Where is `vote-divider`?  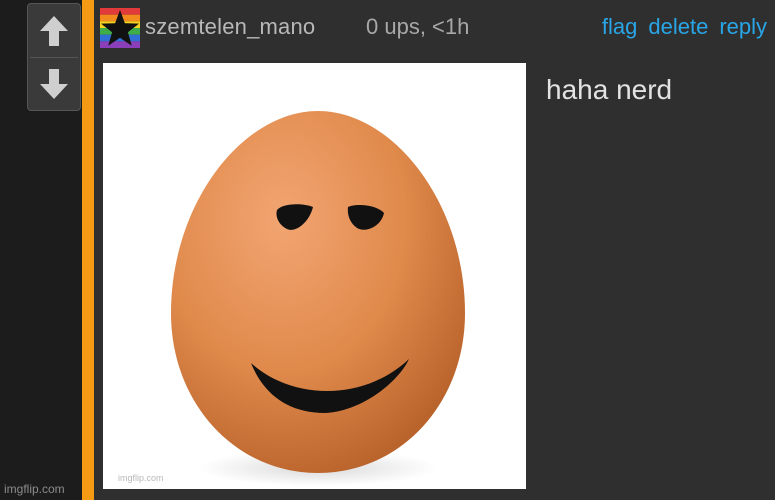
vote-divider is located at coordinates (54, 57).